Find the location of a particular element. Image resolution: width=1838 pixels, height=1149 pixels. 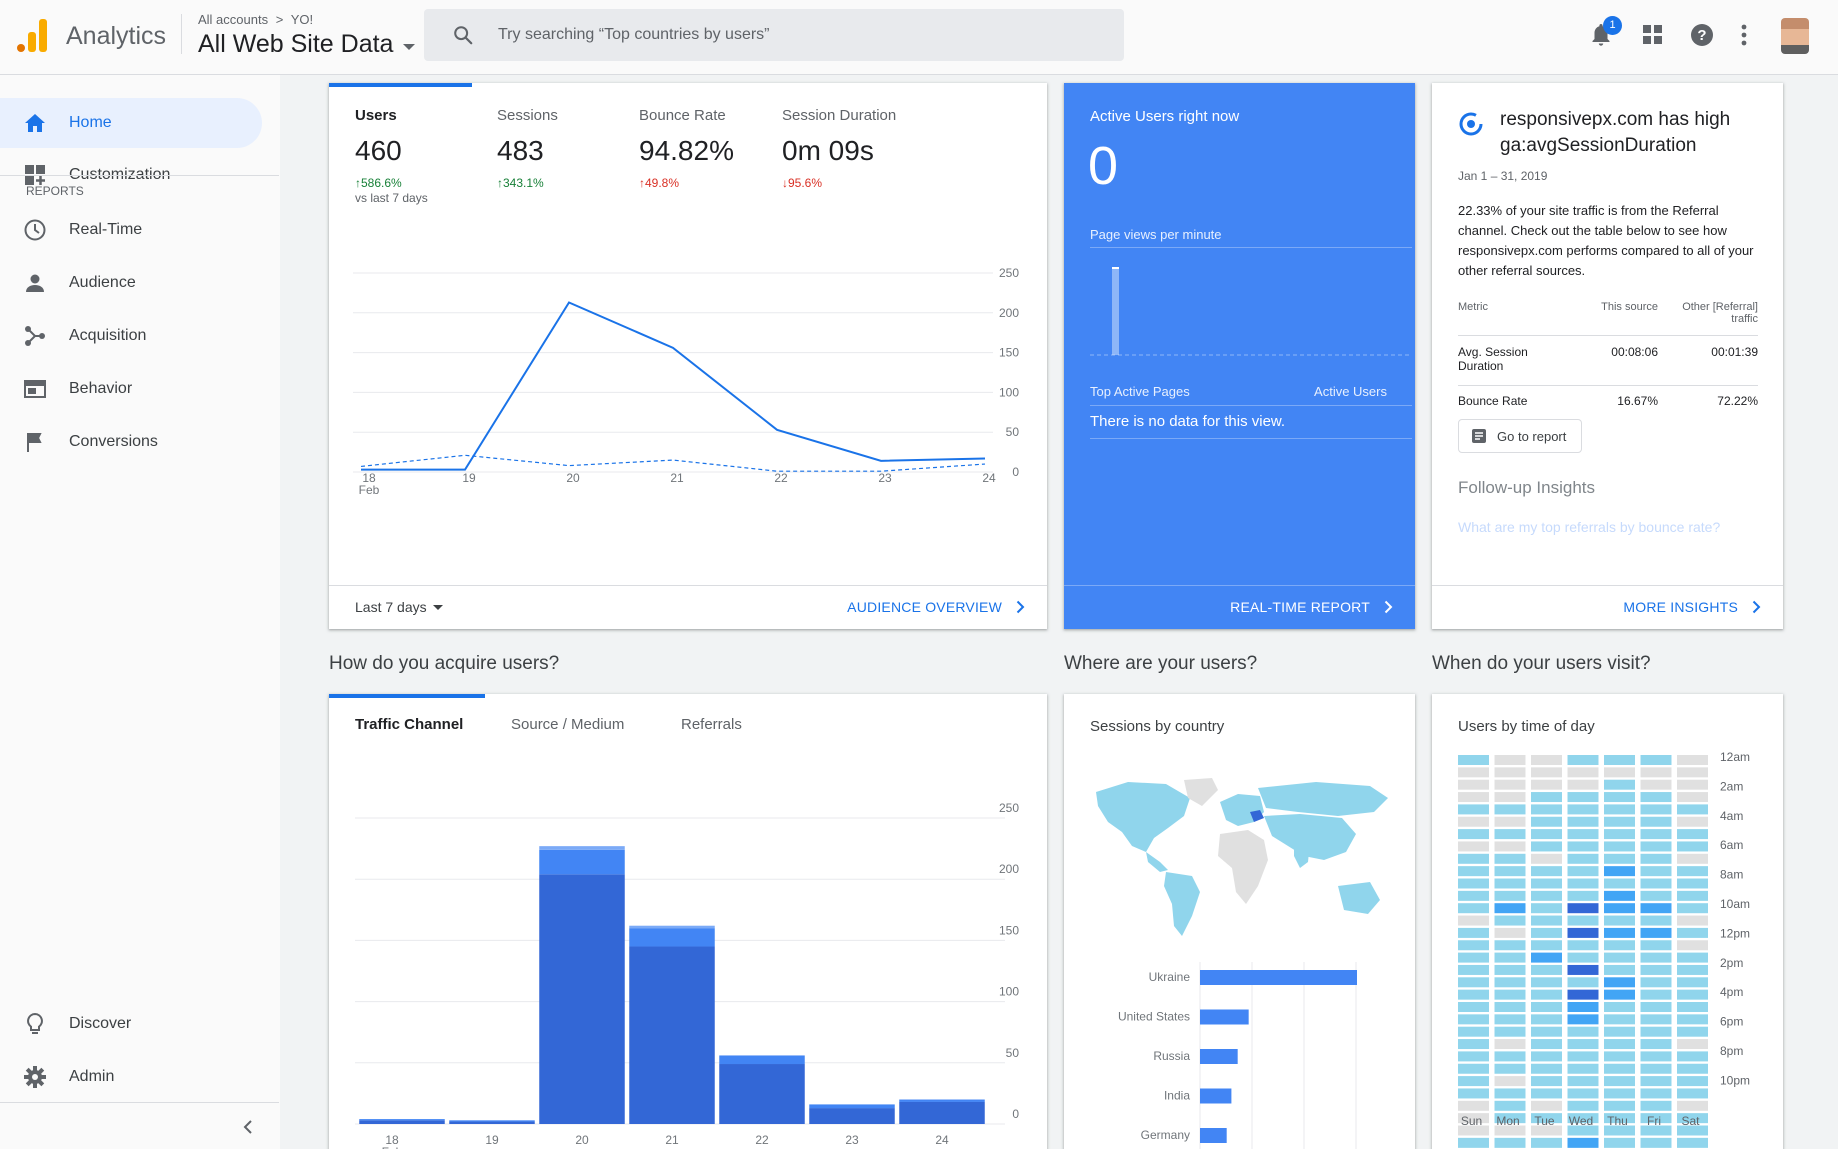

sidebar-item-real-time: Real-Time is located at coordinates (131, 230).